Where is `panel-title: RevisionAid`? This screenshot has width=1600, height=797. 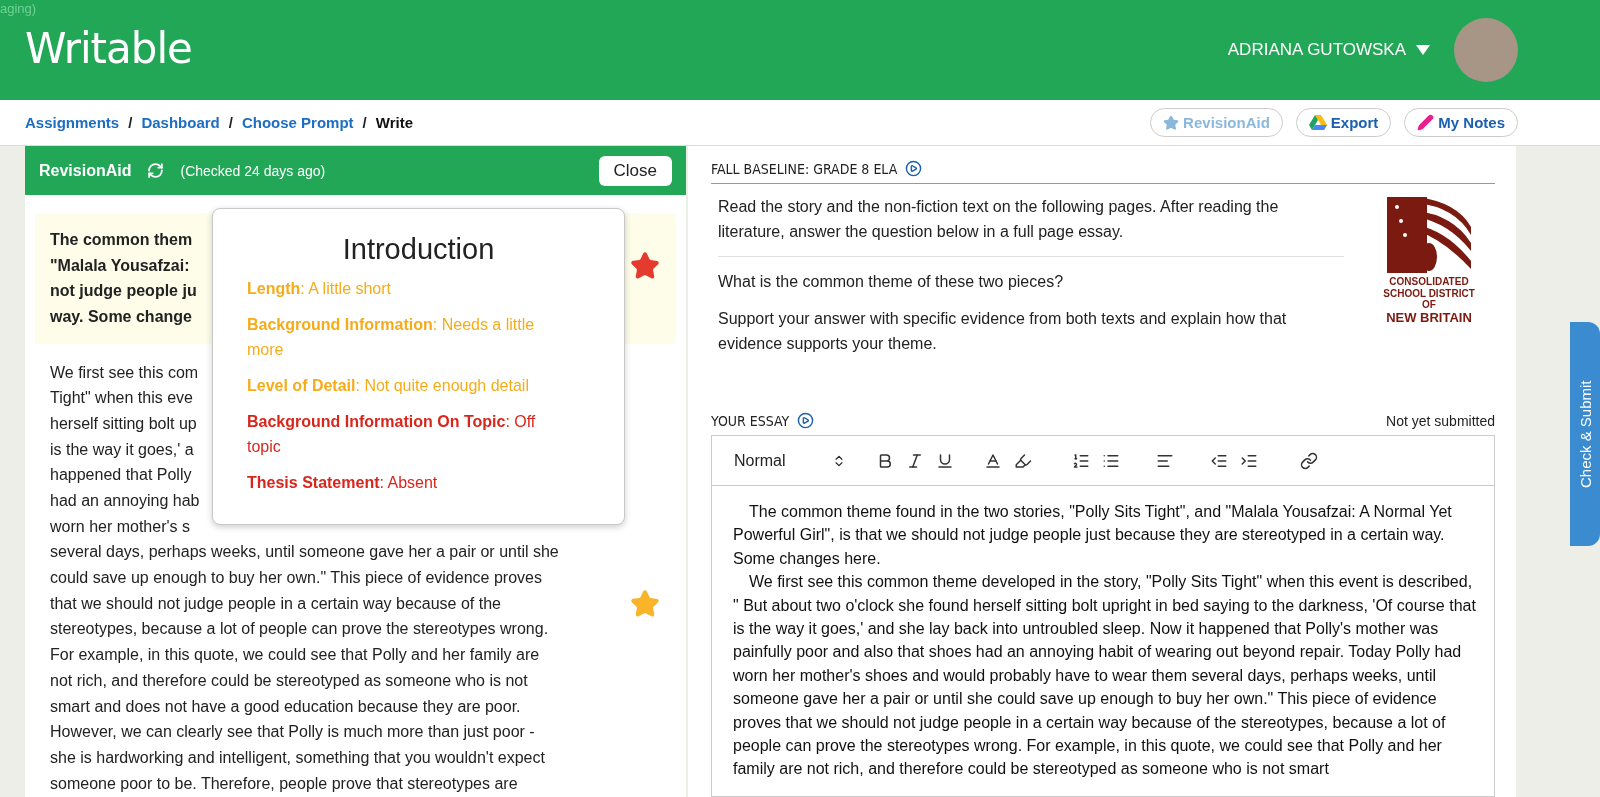
panel-title: RevisionAid is located at coordinates (85, 170).